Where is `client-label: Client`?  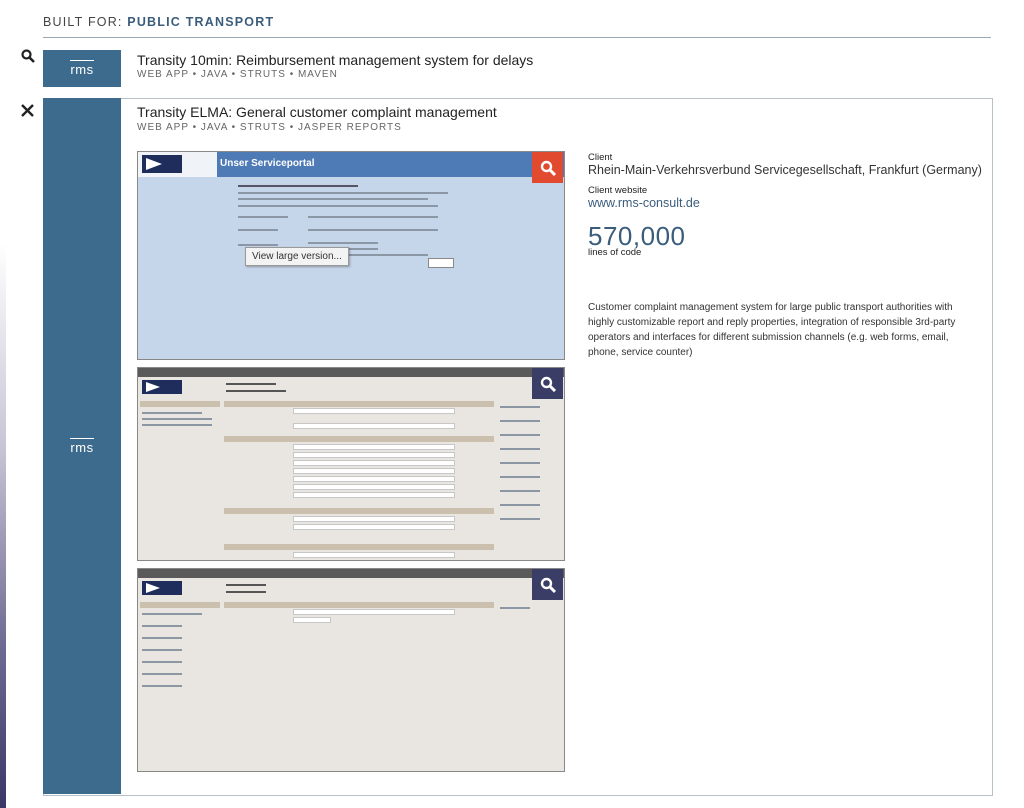
client-label: Client is located at coordinates (600, 157).